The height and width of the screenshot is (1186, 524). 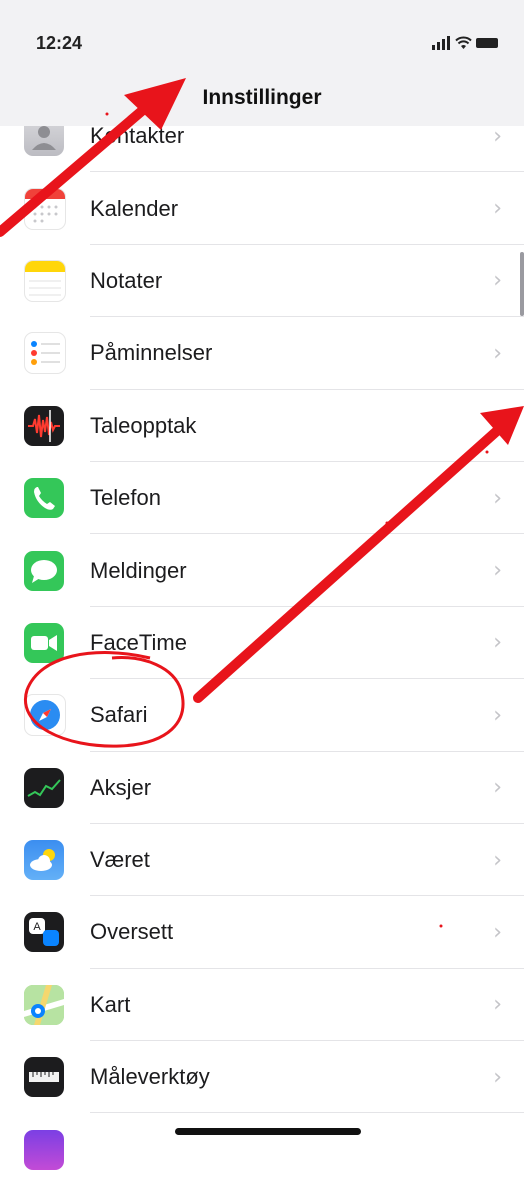 I want to click on row-label: Kontakter, so click(x=137, y=136).